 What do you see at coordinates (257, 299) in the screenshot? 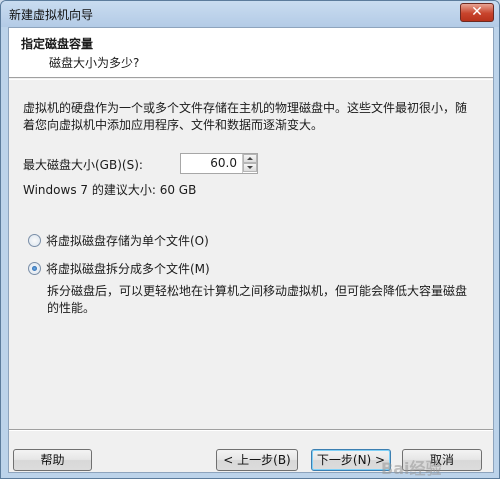
I see `split-description: 拆分磁盘后，可以更轻松地在计算机之间移动虚拟机，但可能会降低大容量磁盘的性能。` at bounding box center [257, 299].